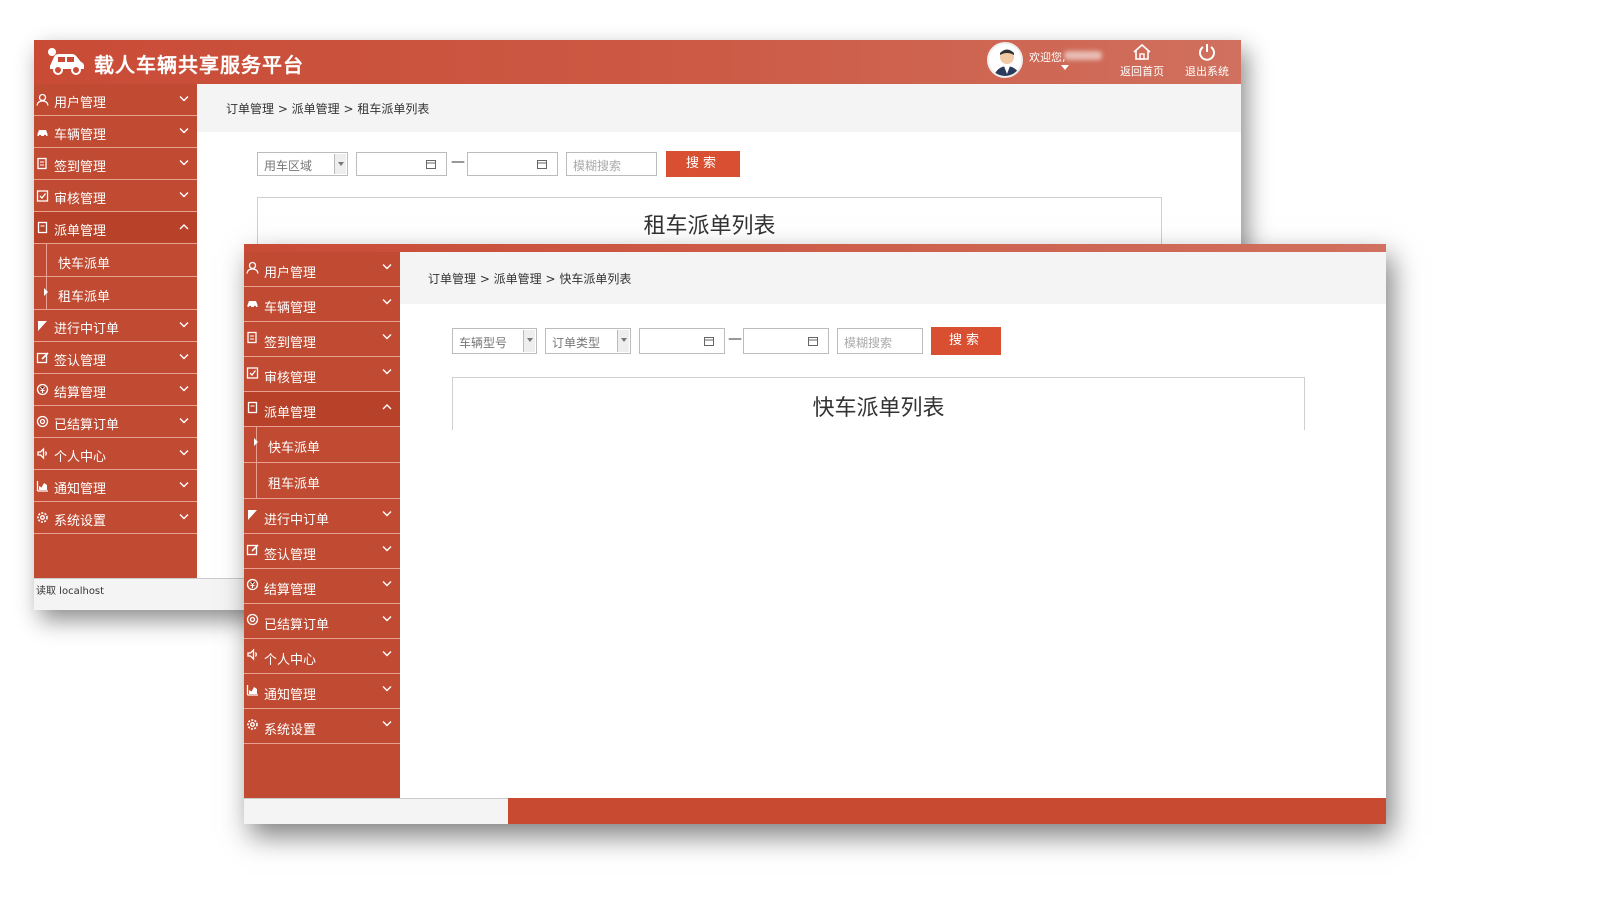 The image size is (1600, 900). Describe the element at coordinates (1083, 55) in the screenshot. I see `username-blurred` at that location.